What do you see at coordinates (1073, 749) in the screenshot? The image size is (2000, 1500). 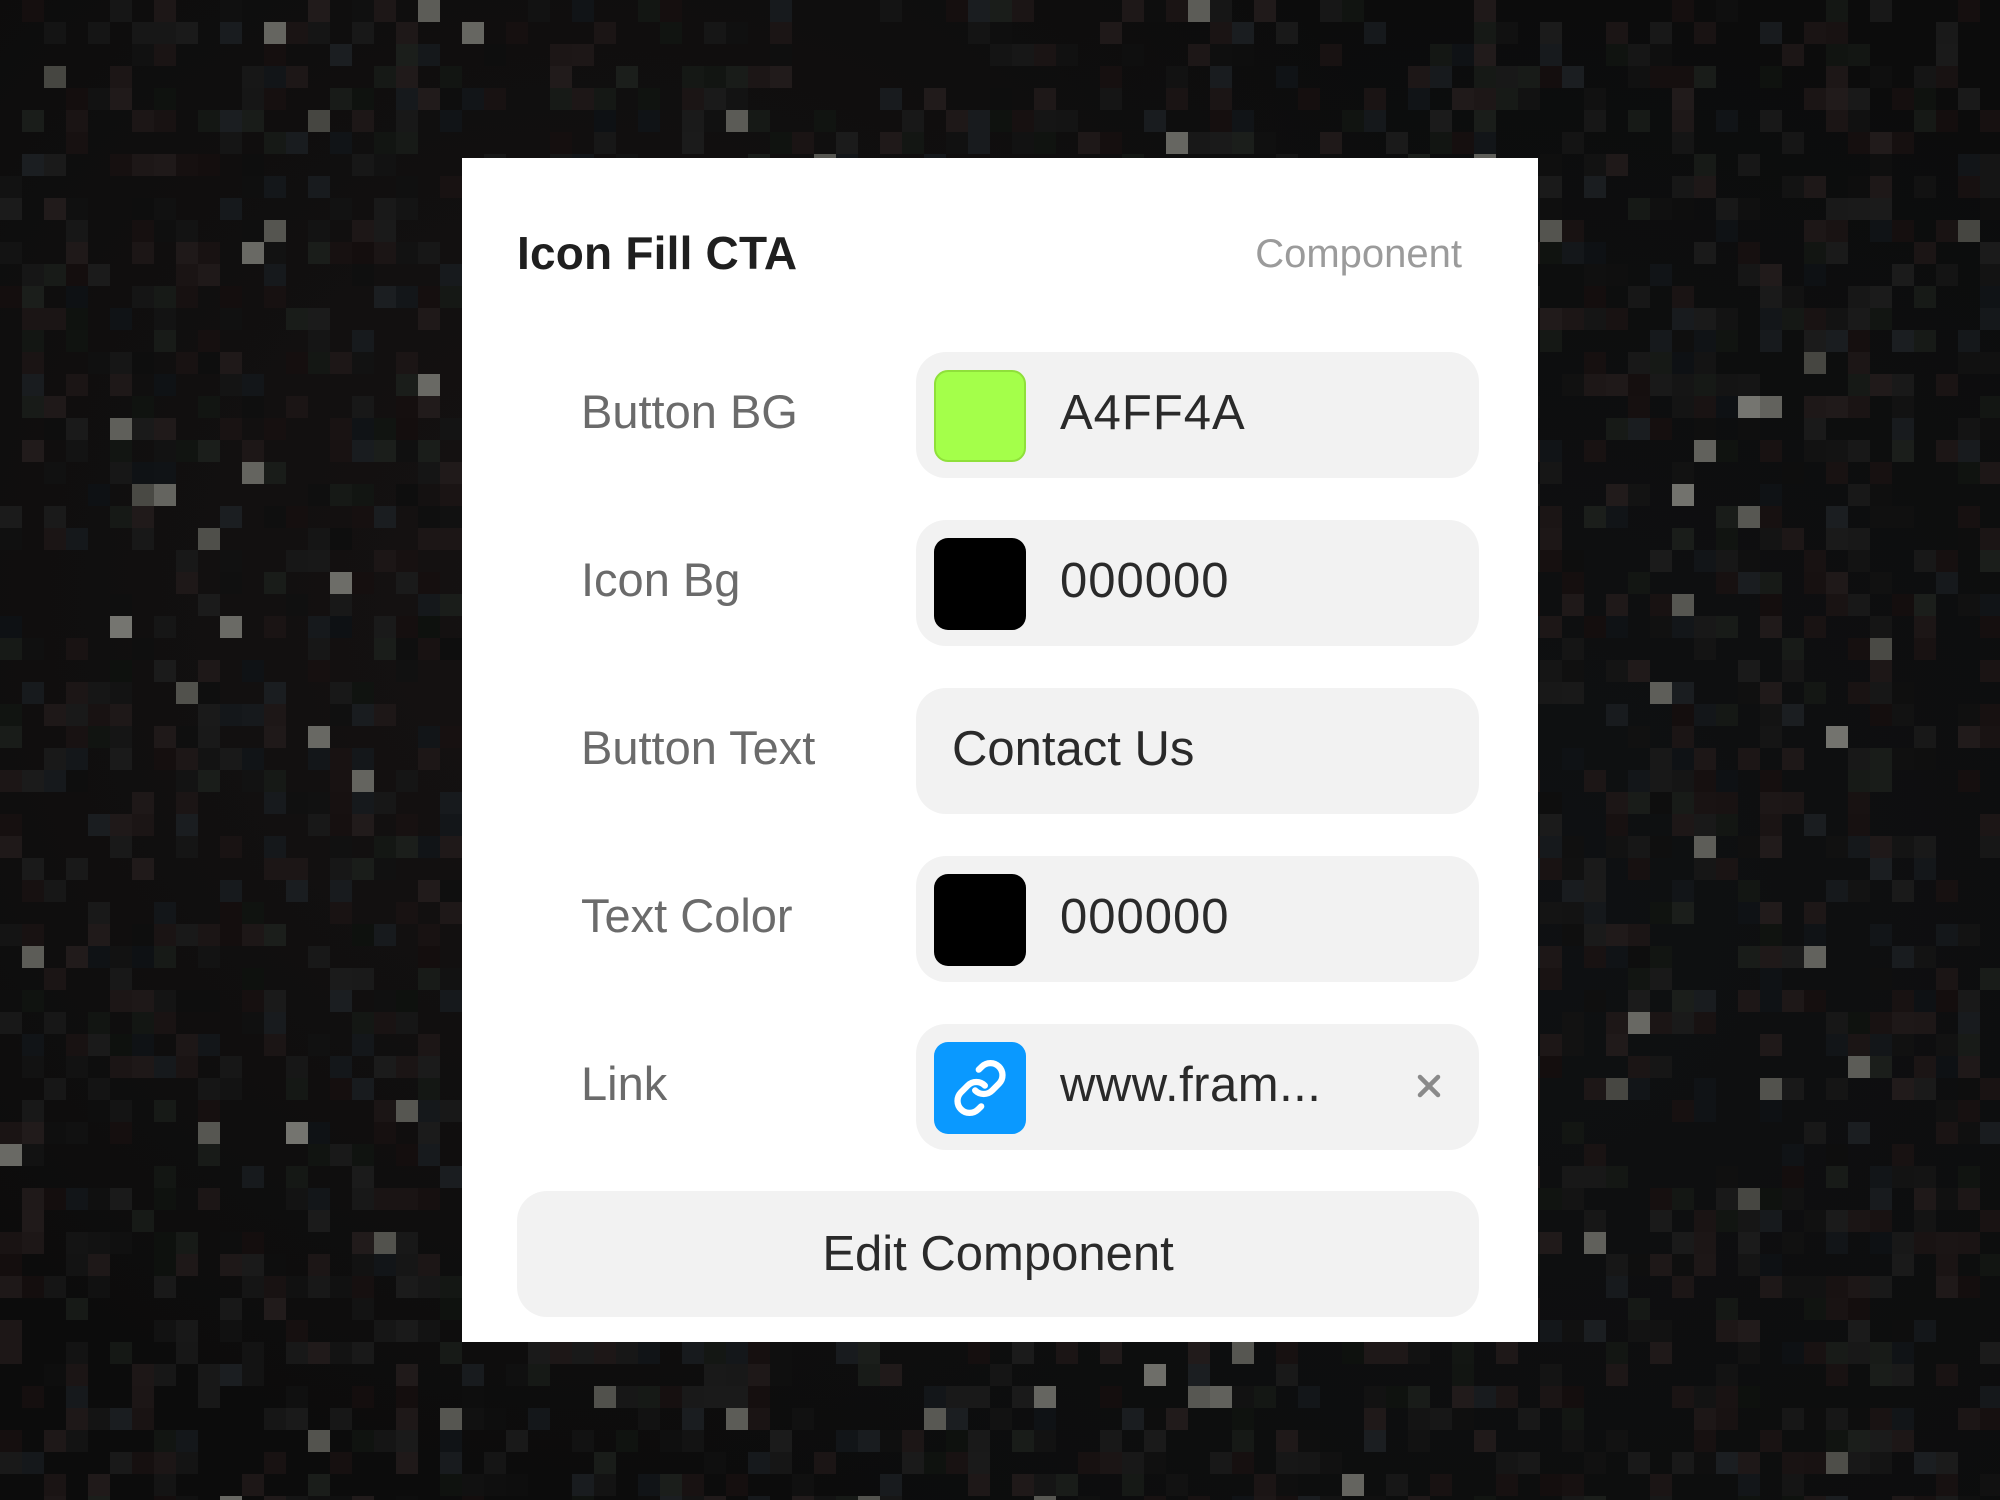 I see `button-text-value: Contact Us` at bounding box center [1073, 749].